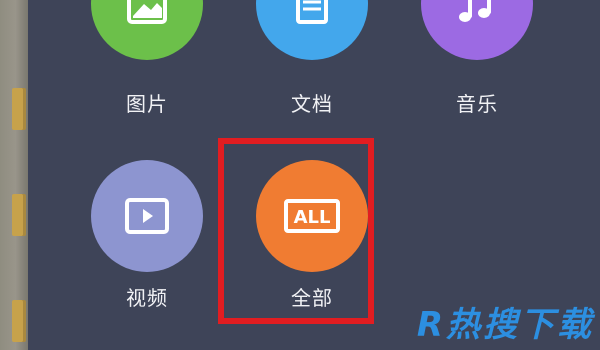 Image resolution: width=600 pixels, height=350 pixels. I want to click on file-type-images: 图片, so click(147, 75).